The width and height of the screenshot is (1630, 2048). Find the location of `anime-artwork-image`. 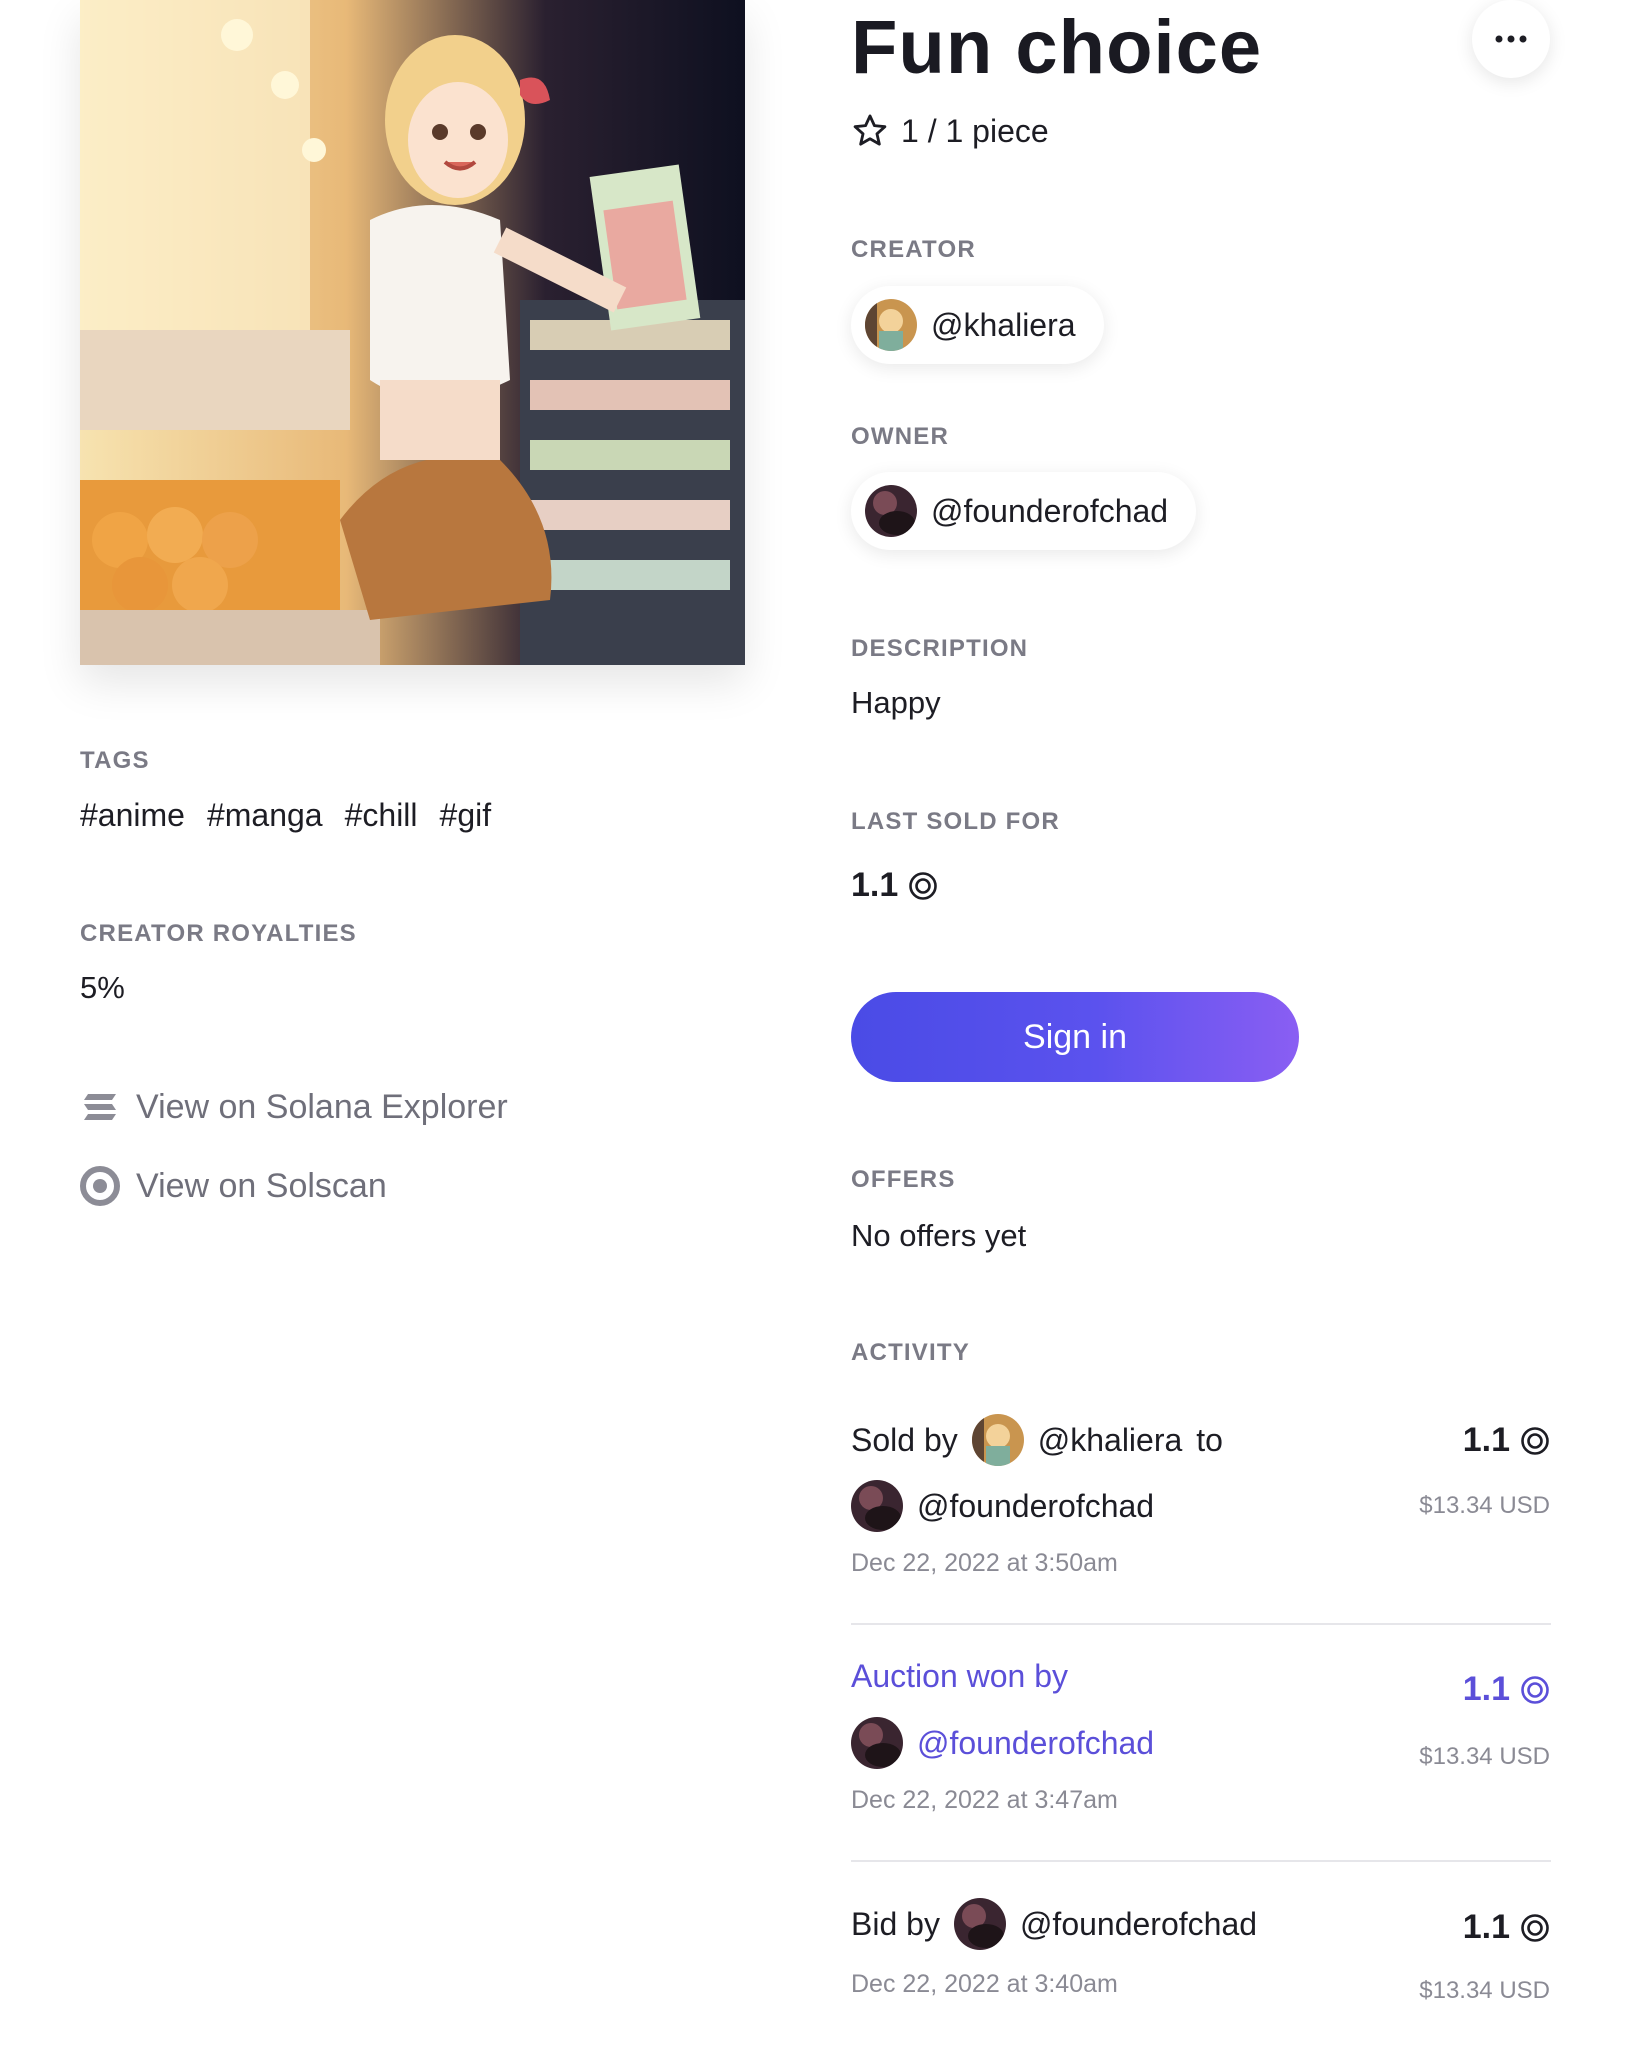

anime-artwork-image is located at coordinates (412, 332).